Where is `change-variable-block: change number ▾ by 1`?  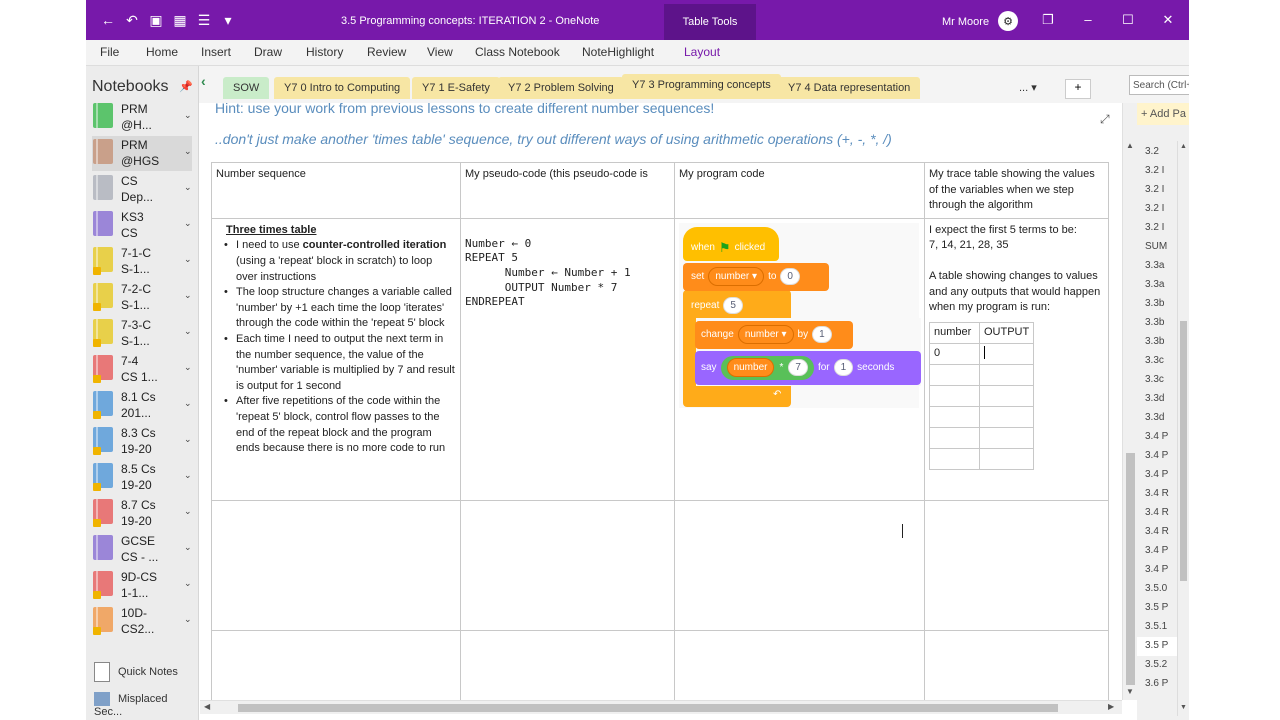 change-variable-block: change number ▾ by 1 is located at coordinates (774, 334).